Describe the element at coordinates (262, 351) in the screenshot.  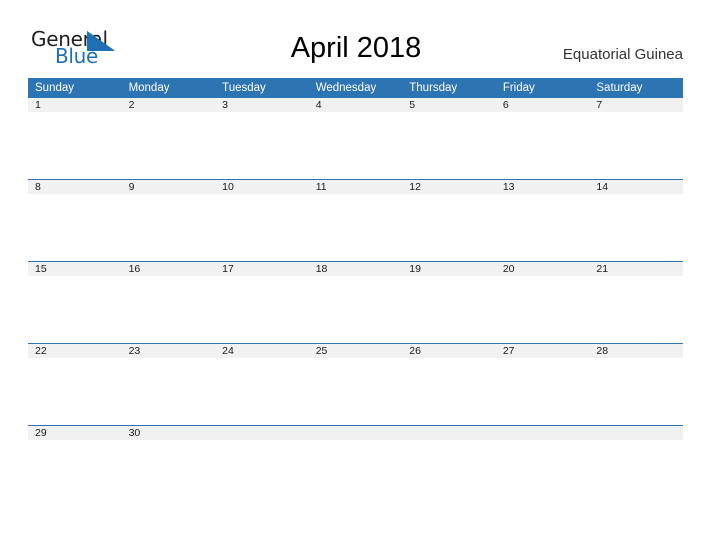
I see `day-number: 24` at that location.